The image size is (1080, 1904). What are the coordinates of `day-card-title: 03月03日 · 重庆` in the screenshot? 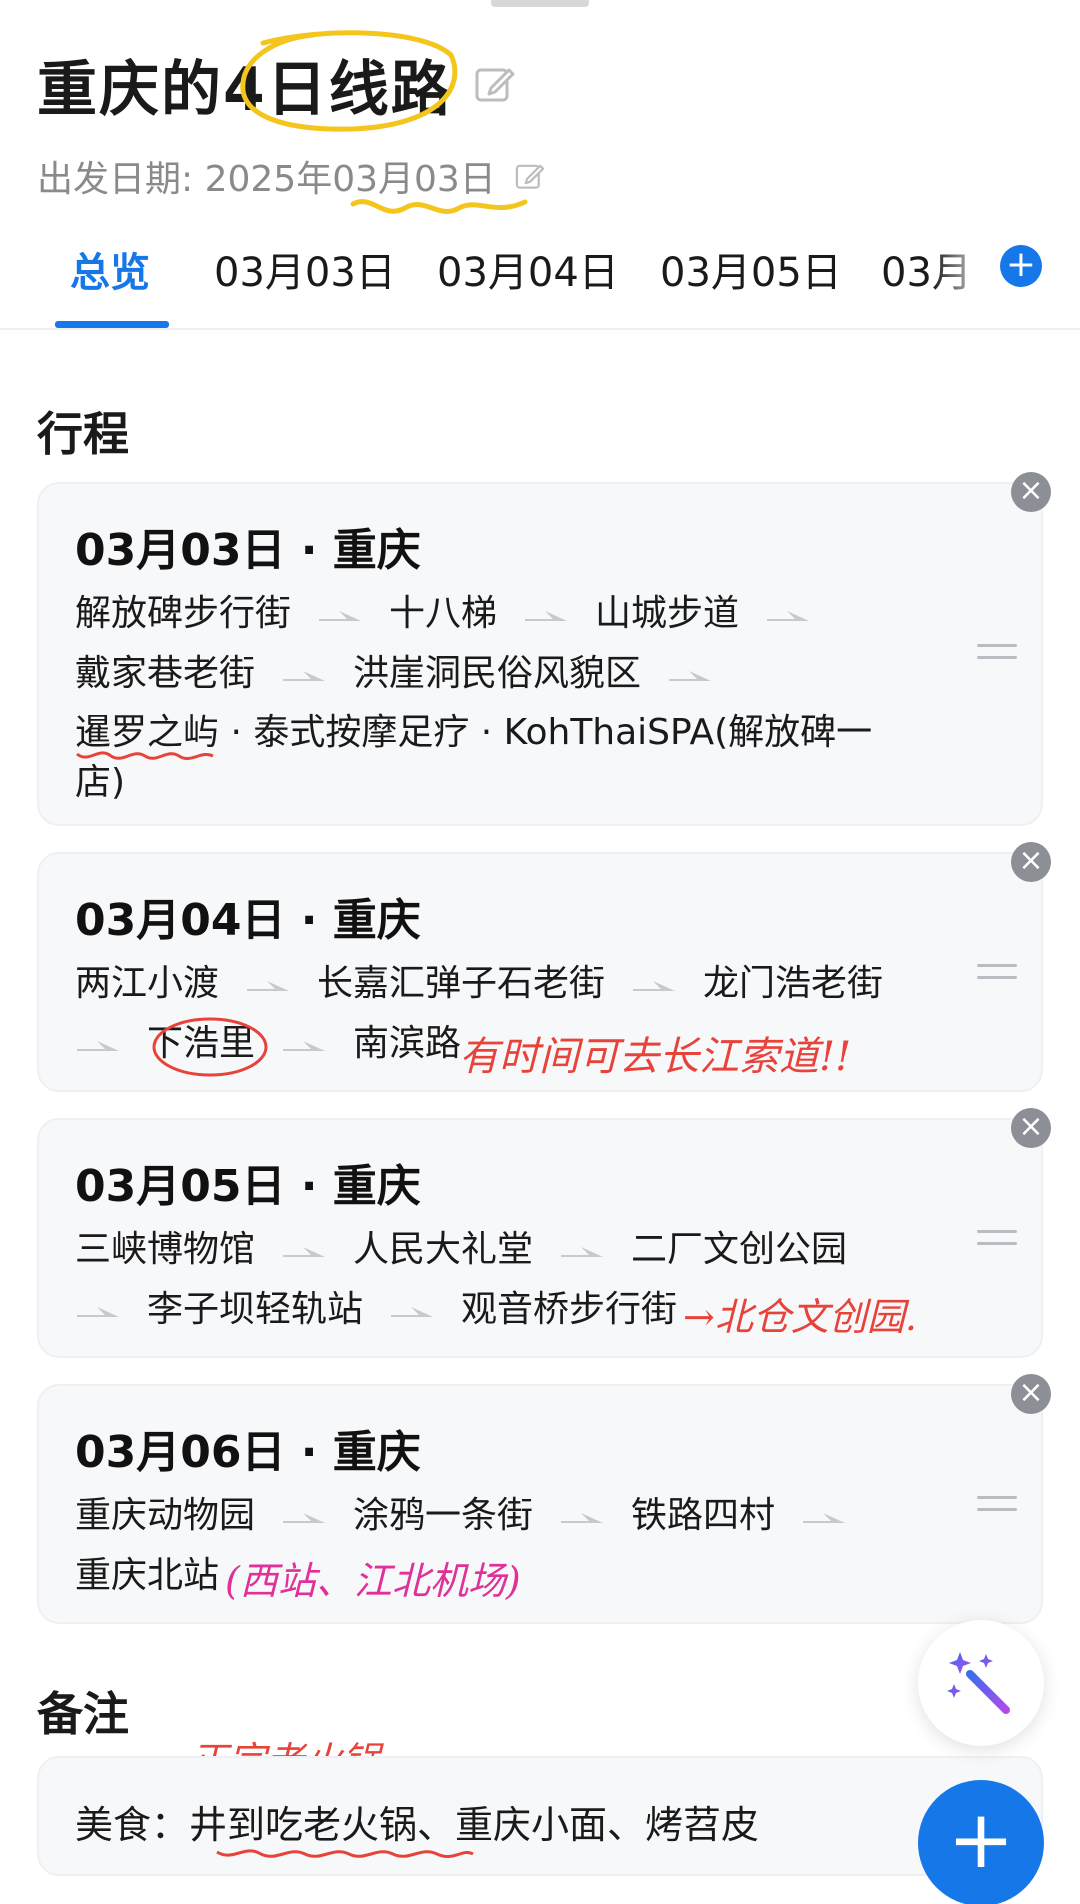 It's located at (248, 550).